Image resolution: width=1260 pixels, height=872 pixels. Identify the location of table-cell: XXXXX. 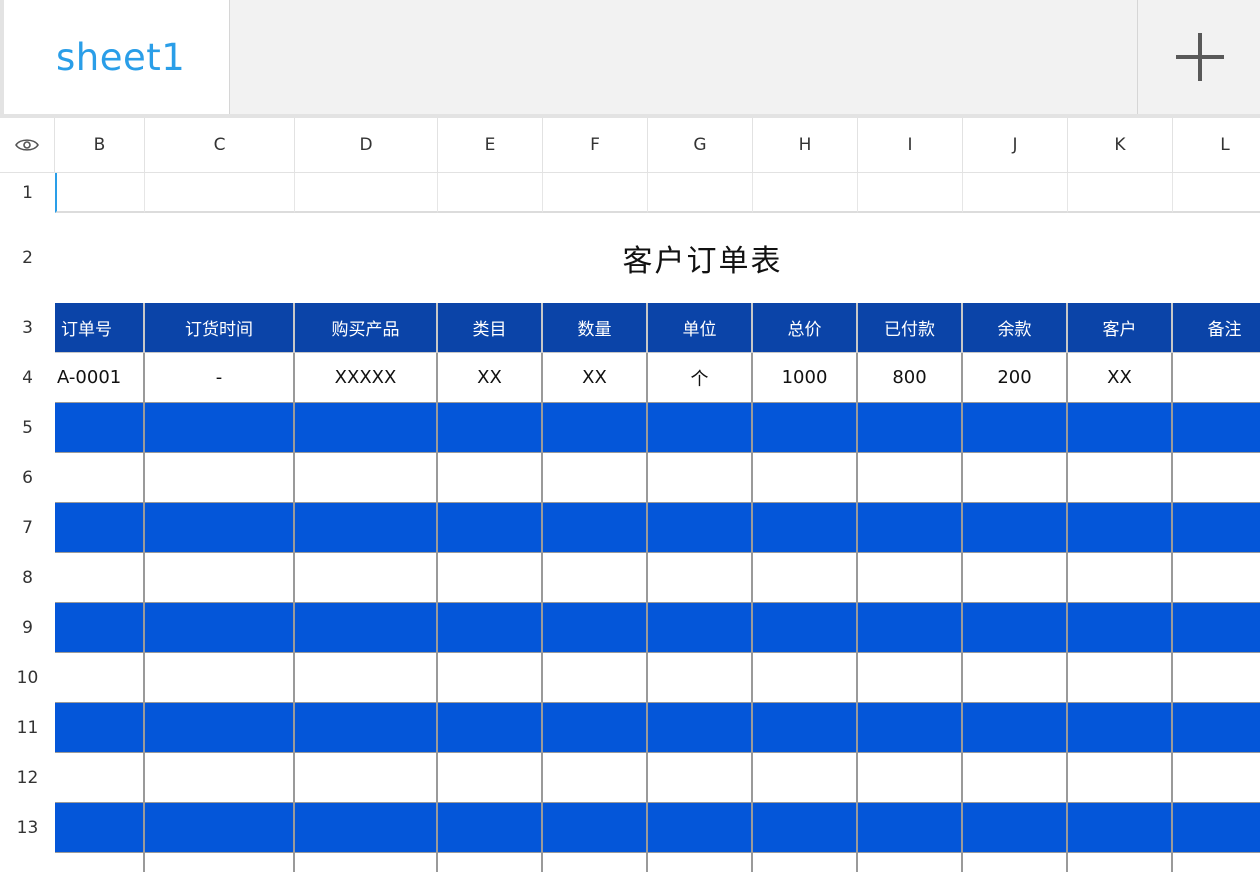
(366, 378).